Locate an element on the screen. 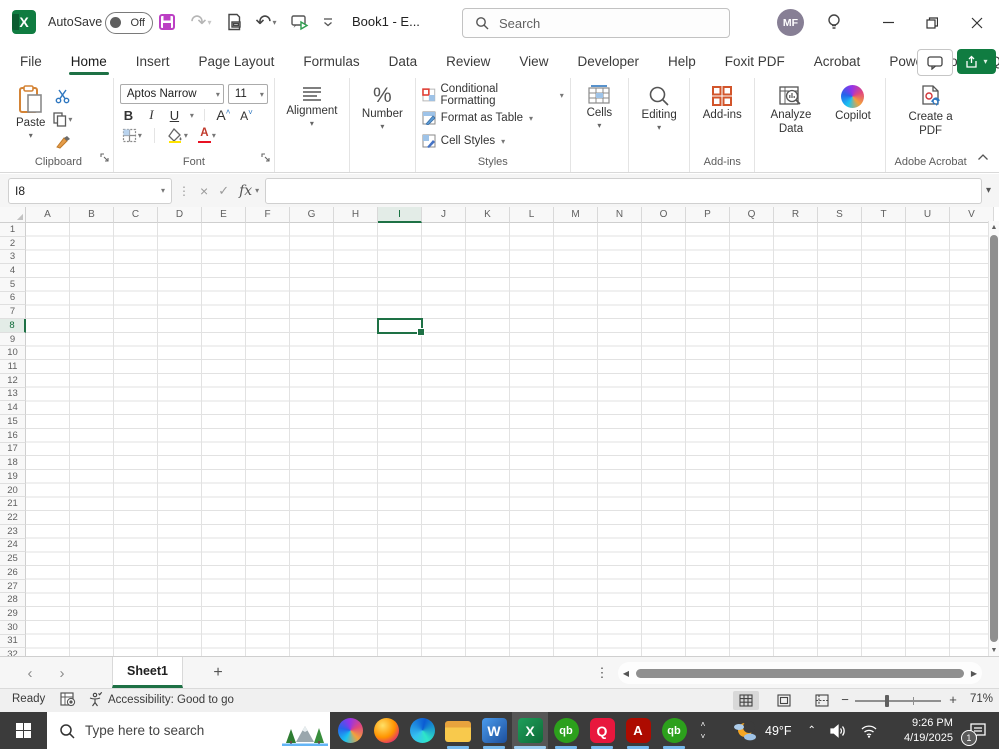 This screenshot has width=999, height=749. tab-formulas: Formulas is located at coordinates (331, 62).